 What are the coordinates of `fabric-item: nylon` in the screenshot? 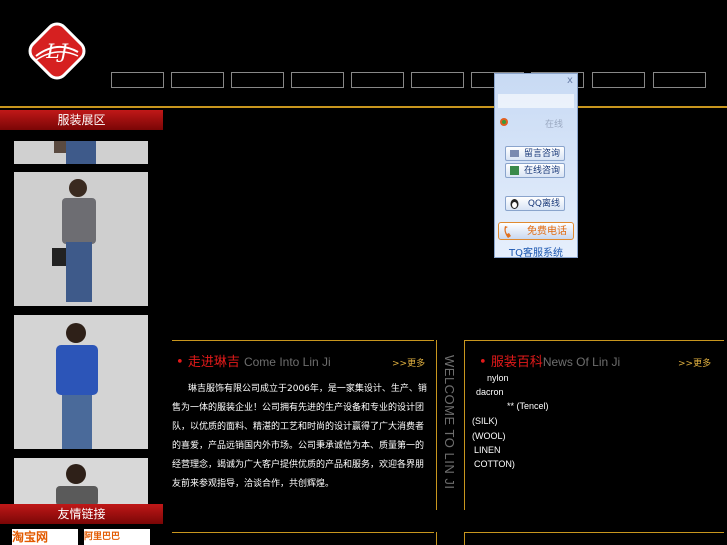 It's located at (498, 378).